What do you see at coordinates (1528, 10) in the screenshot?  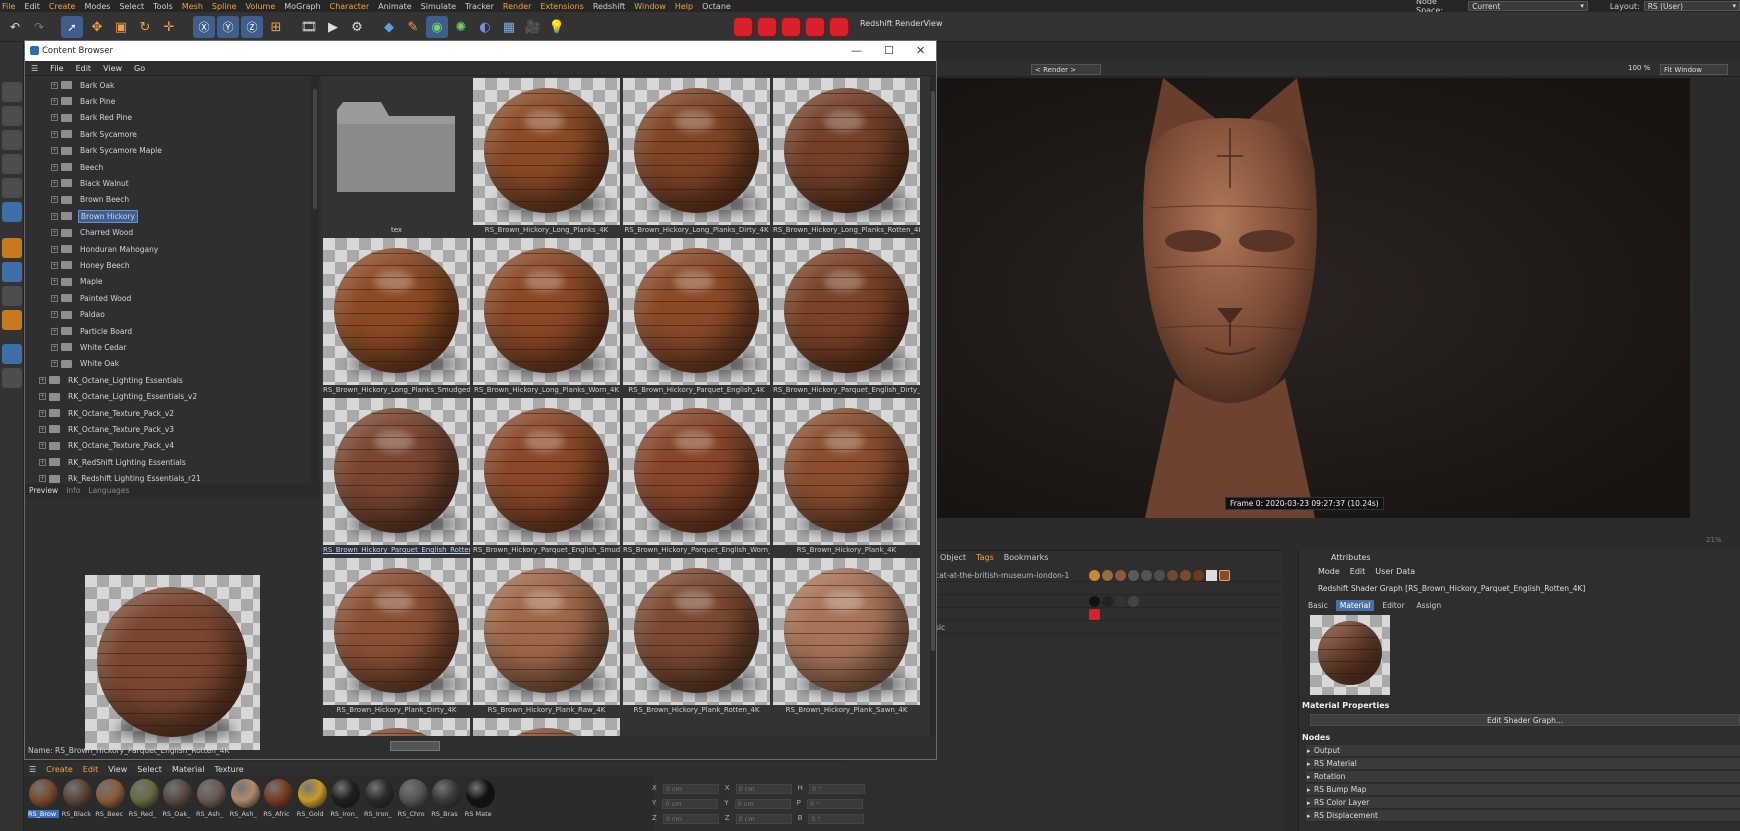 I see `node-space-dropdown: Current (Standard/Physical)` at bounding box center [1528, 10].